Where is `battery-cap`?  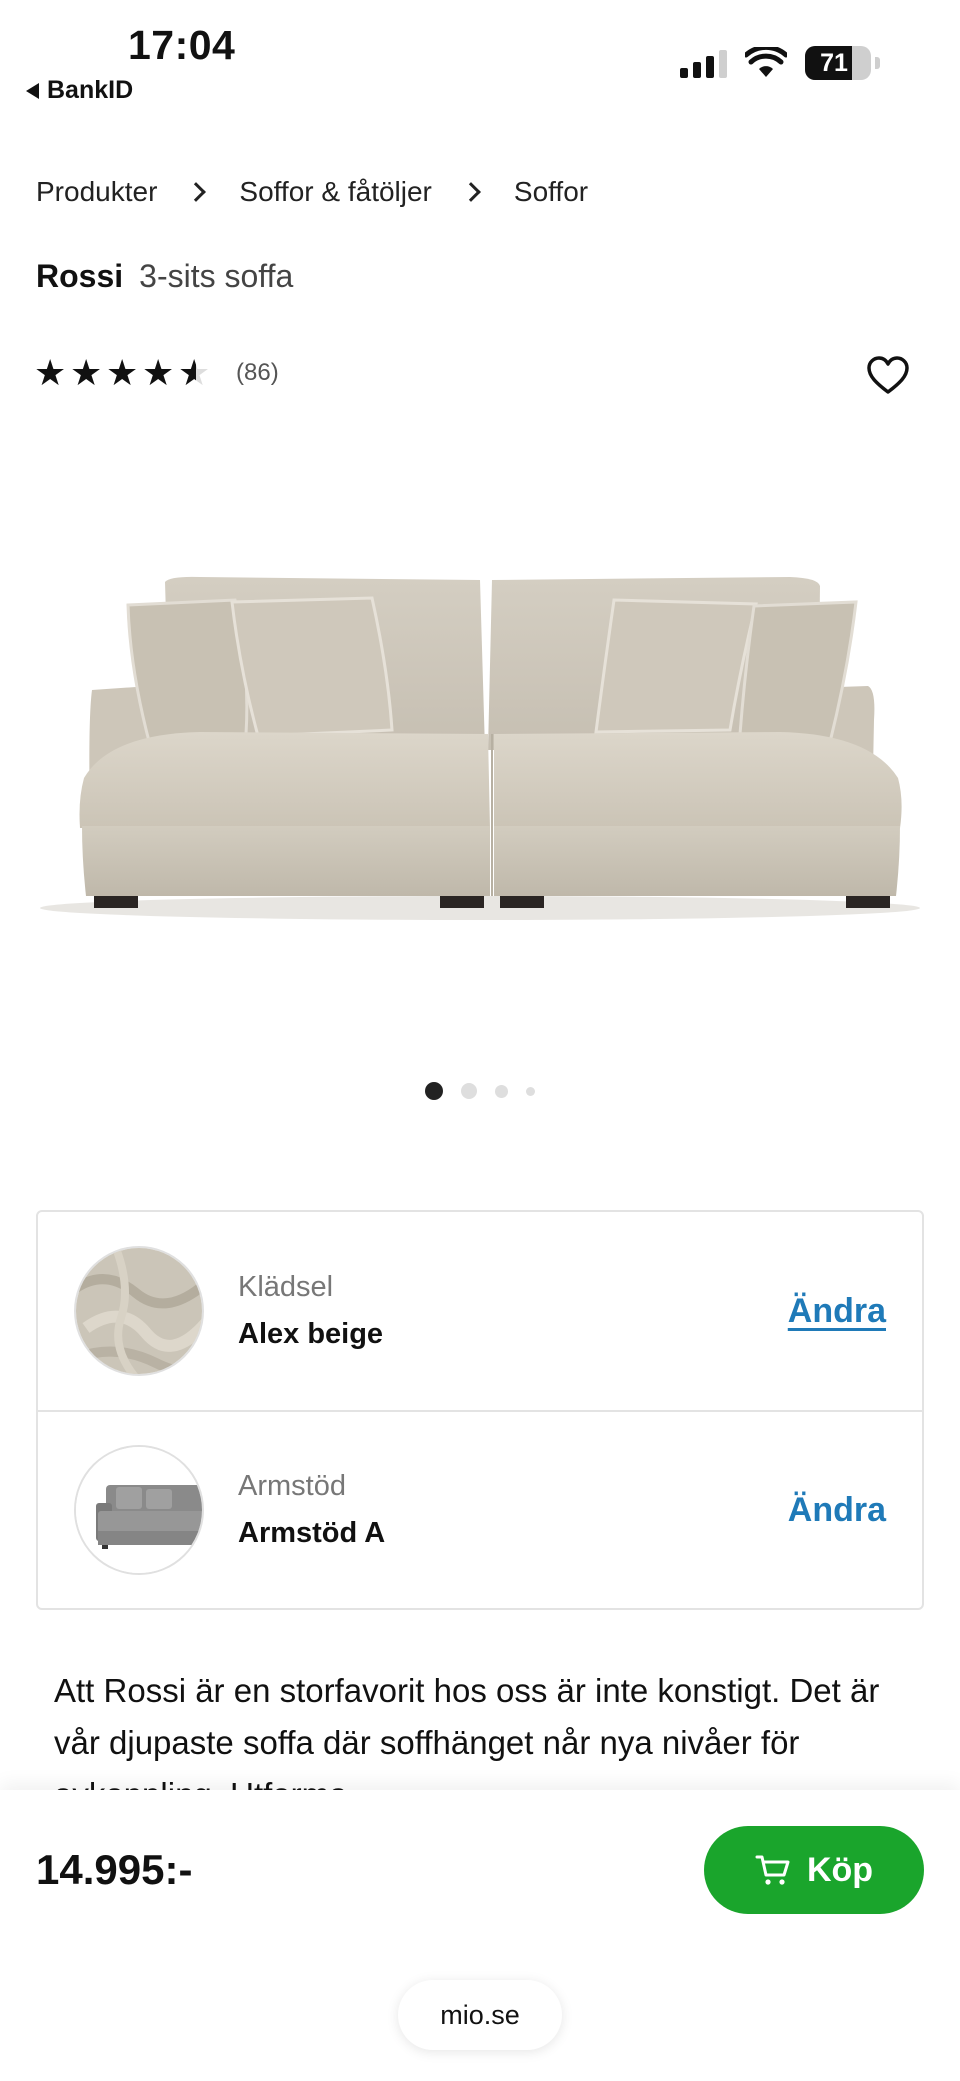 battery-cap is located at coordinates (877, 63).